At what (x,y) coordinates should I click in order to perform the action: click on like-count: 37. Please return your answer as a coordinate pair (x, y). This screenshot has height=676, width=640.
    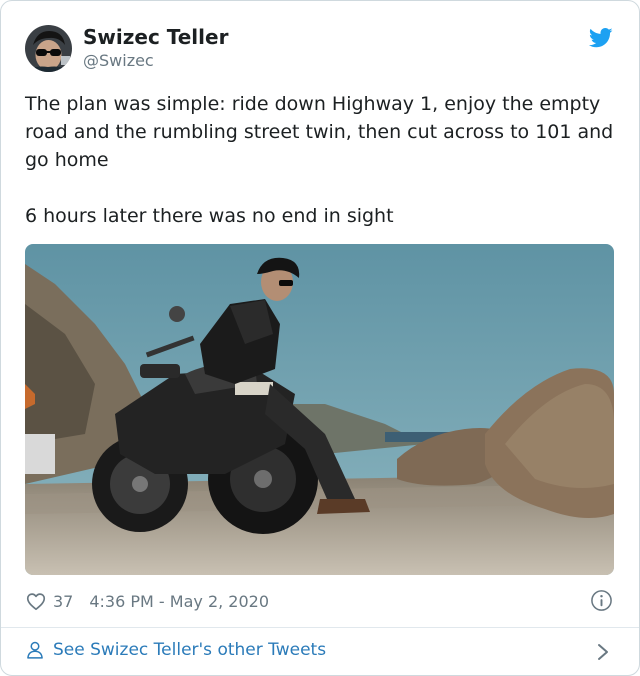
    Looking at the image, I should click on (63, 601).